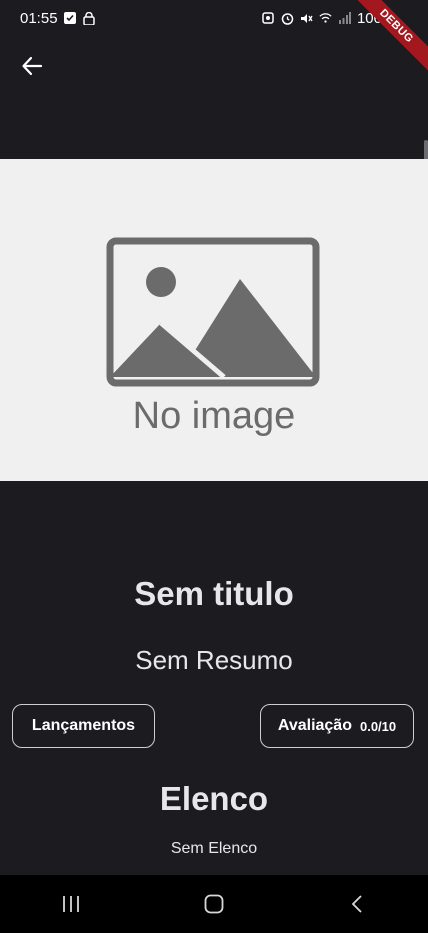  Describe the element at coordinates (70, 18) in the screenshot. I see `check-box-icon` at that location.